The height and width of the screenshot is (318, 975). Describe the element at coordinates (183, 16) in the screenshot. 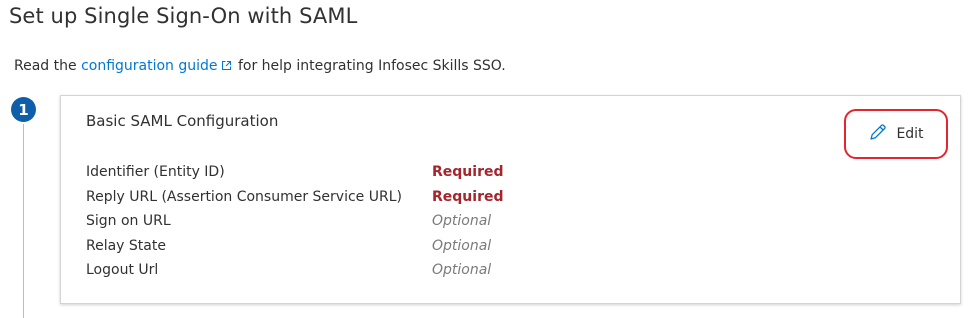

I see `page-title: Set up Single Sign-On with SAML` at that location.